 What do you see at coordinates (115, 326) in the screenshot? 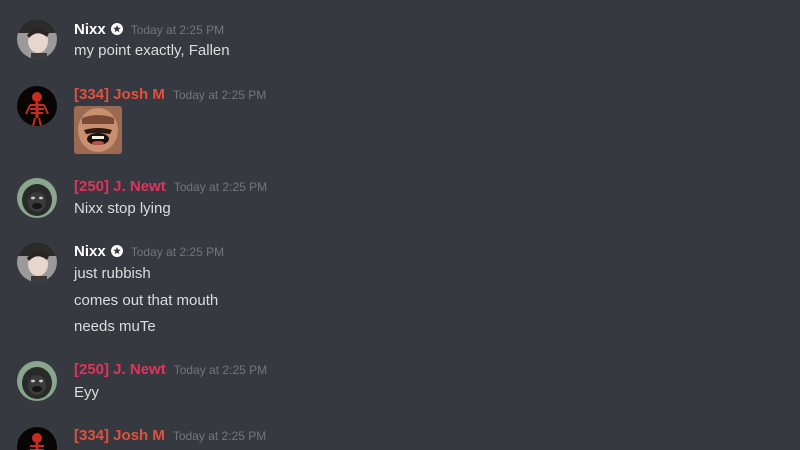
I see `message-text: needs muTe` at bounding box center [115, 326].